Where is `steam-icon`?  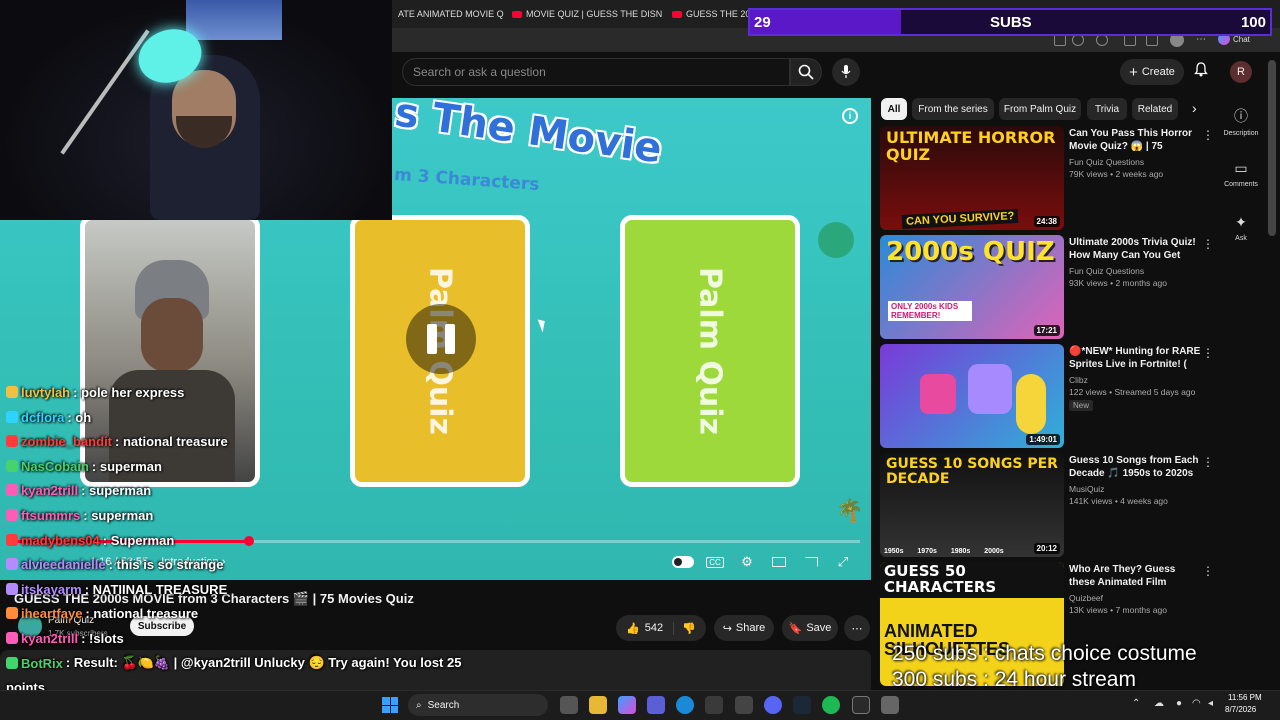 steam-icon is located at coordinates (802, 705).